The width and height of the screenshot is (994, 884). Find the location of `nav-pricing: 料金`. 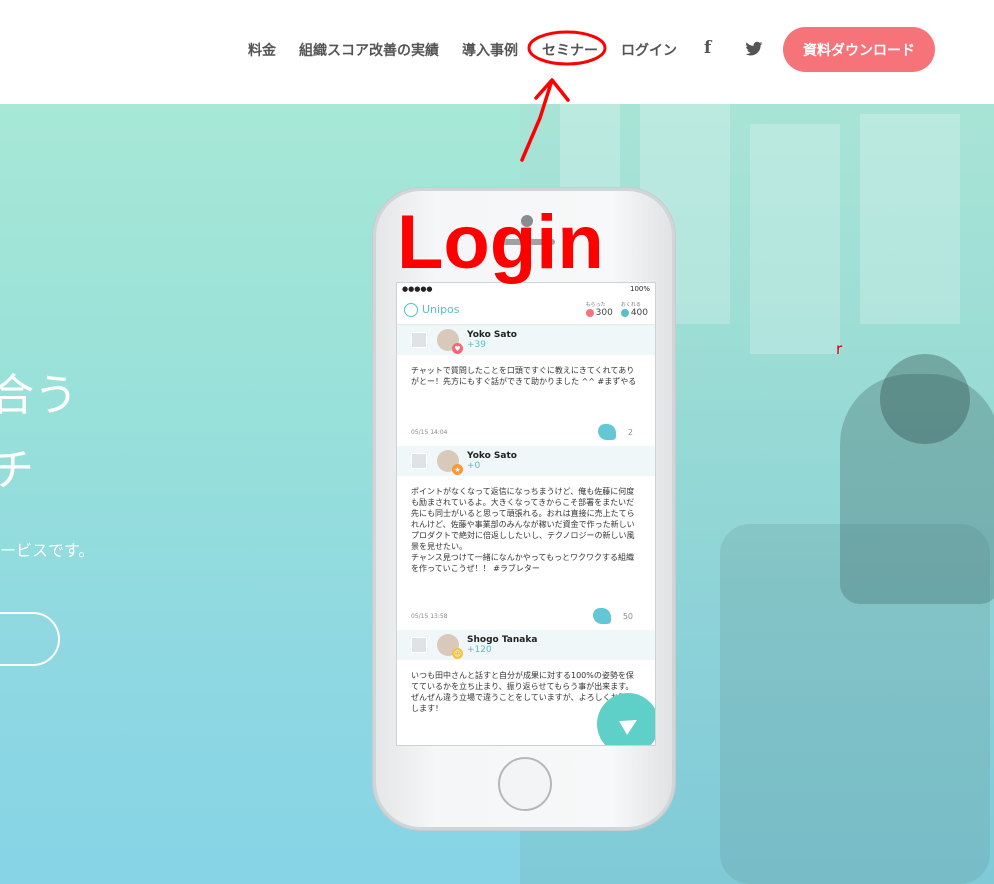

nav-pricing: 料金 is located at coordinates (262, 50).